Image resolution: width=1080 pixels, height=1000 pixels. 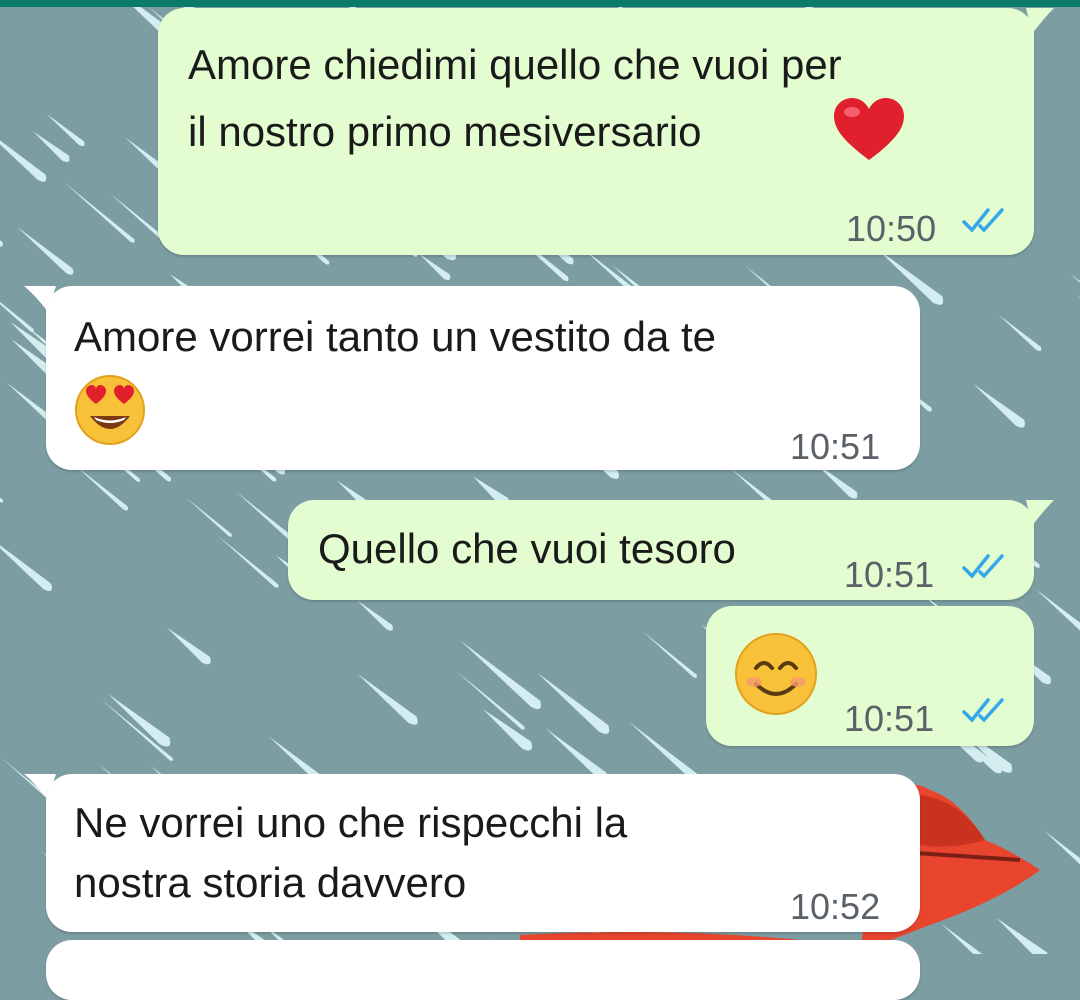 What do you see at coordinates (869, 129) in the screenshot?
I see `heart-emoji` at bounding box center [869, 129].